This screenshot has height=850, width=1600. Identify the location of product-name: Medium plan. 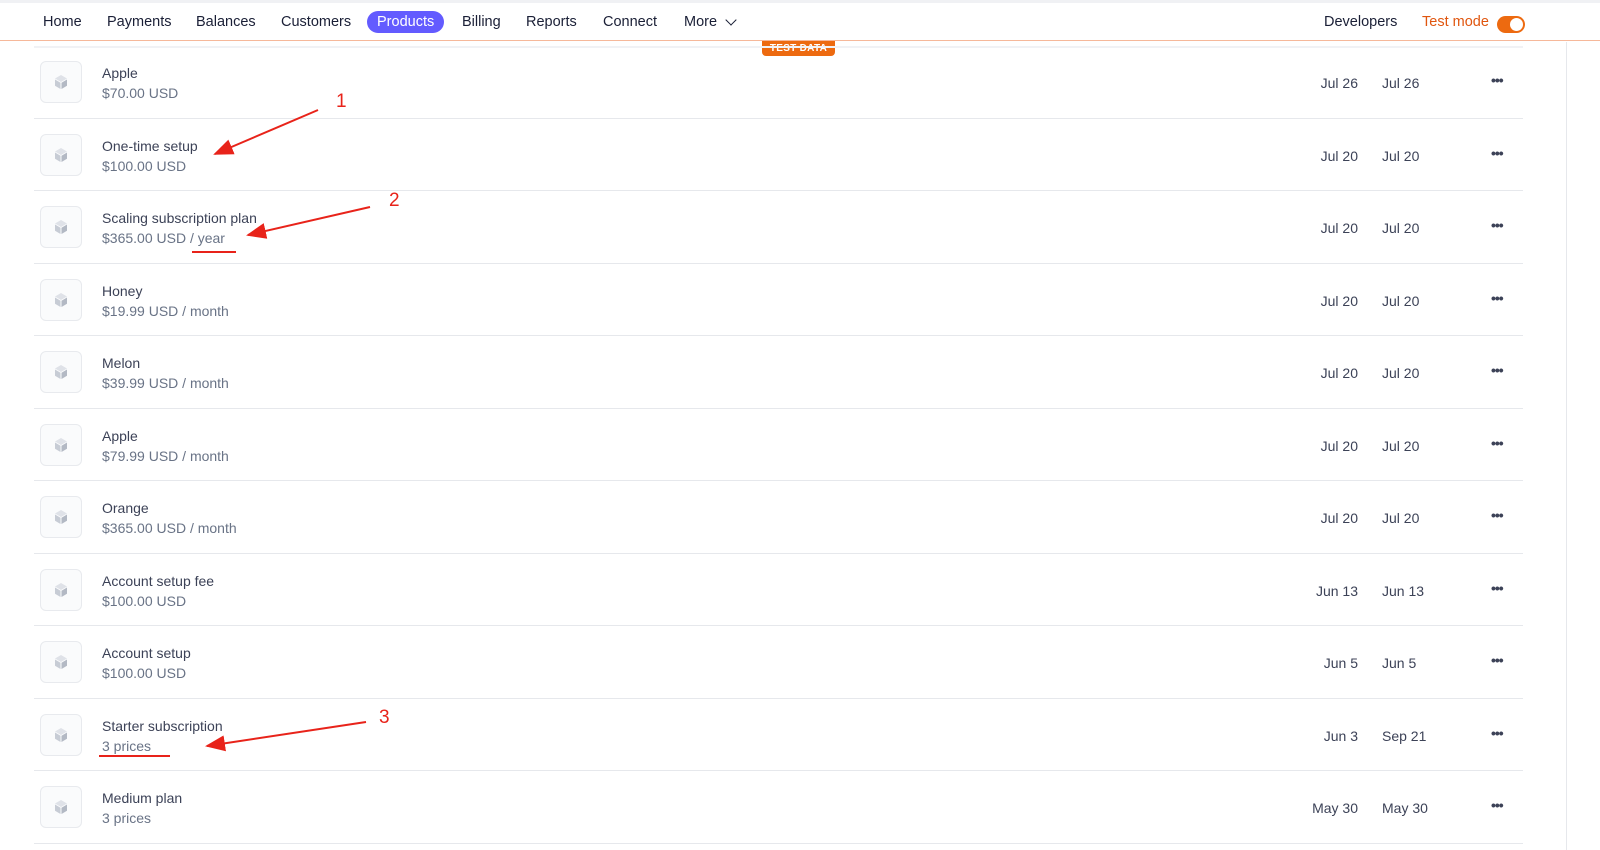
(142, 798).